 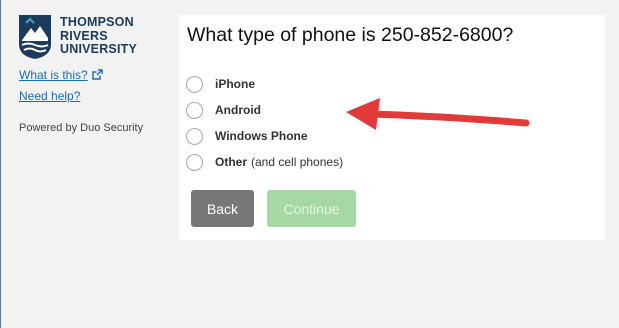 What do you see at coordinates (97, 74) in the screenshot?
I see `external-link-icon` at bounding box center [97, 74].